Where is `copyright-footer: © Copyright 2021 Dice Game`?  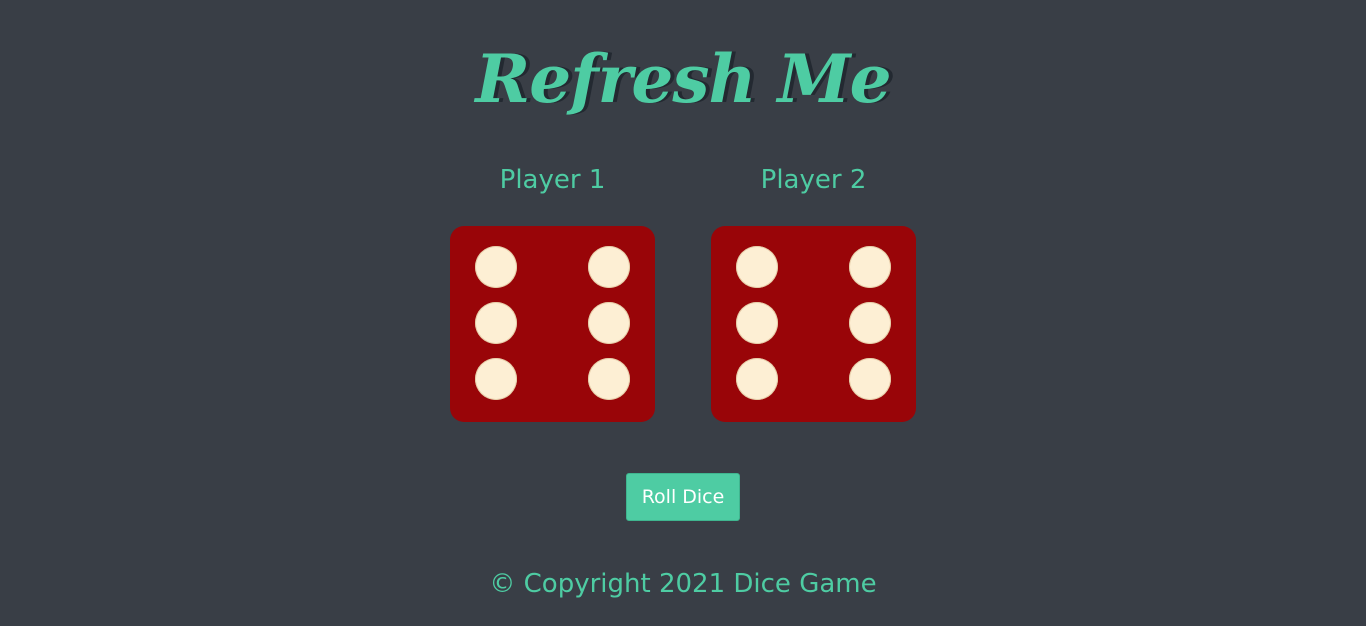 copyright-footer: © Copyright 2021 Dice Game is located at coordinates (683, 584).